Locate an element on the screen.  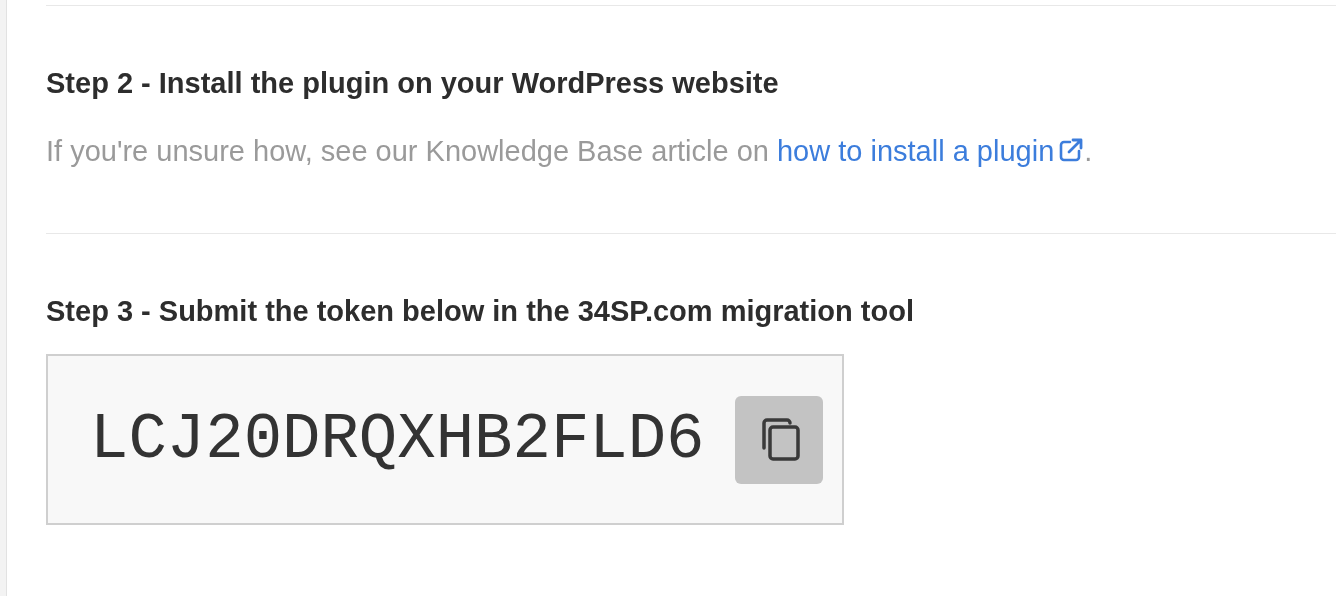
step-heading: Step 2 - Install the plugin on your WordPress website is located at coordinates (413, 83).